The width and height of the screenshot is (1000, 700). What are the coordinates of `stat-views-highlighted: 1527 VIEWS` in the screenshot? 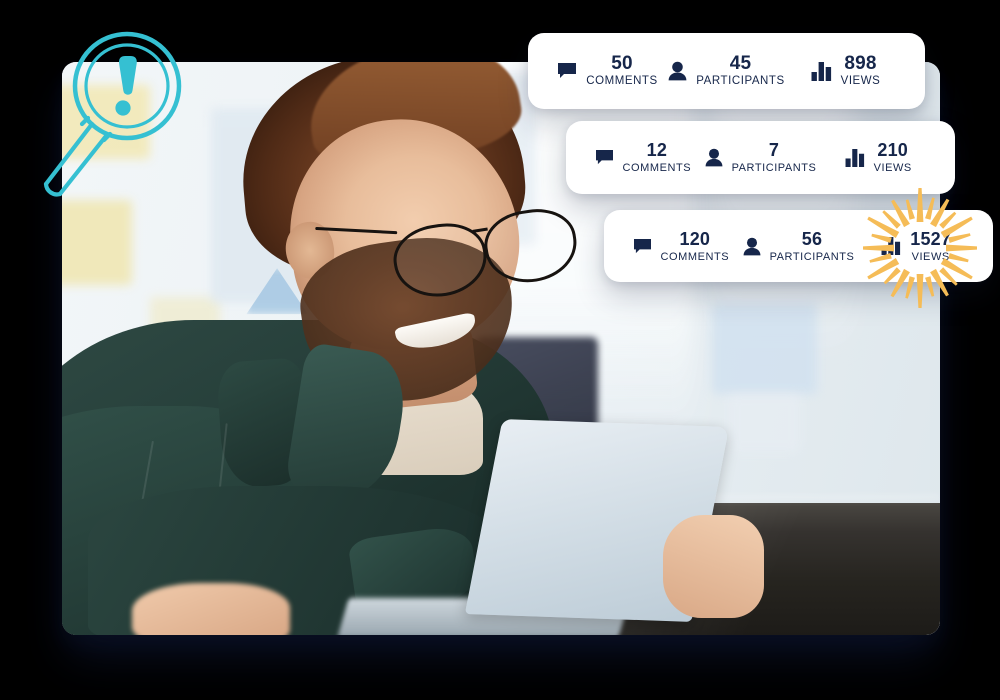 It's located at (916, 246).